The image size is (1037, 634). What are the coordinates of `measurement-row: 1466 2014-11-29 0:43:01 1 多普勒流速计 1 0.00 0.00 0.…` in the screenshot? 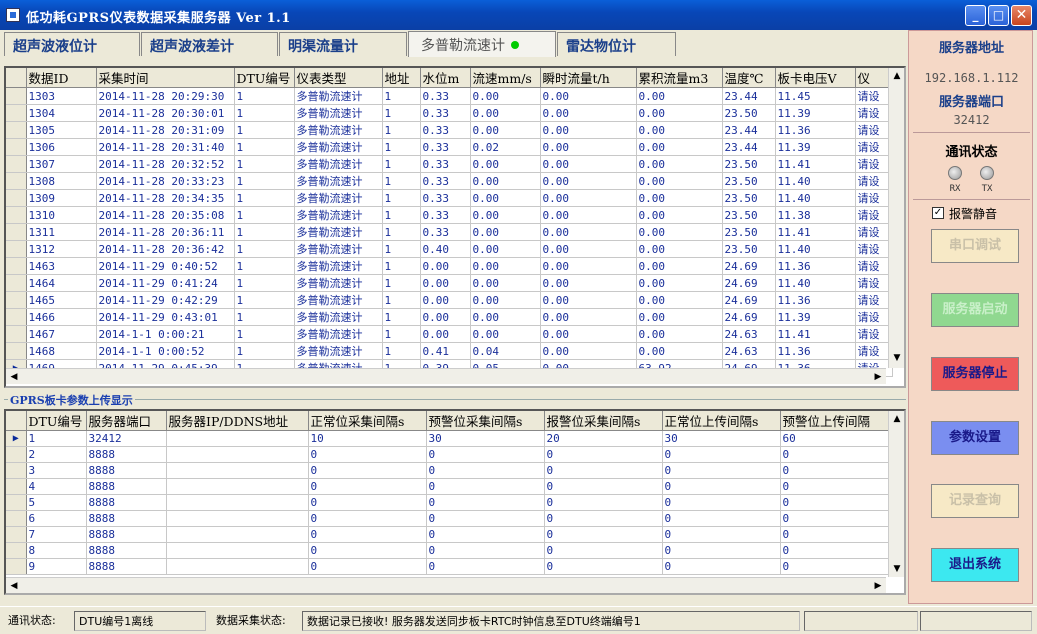 It's located at (449, 317).